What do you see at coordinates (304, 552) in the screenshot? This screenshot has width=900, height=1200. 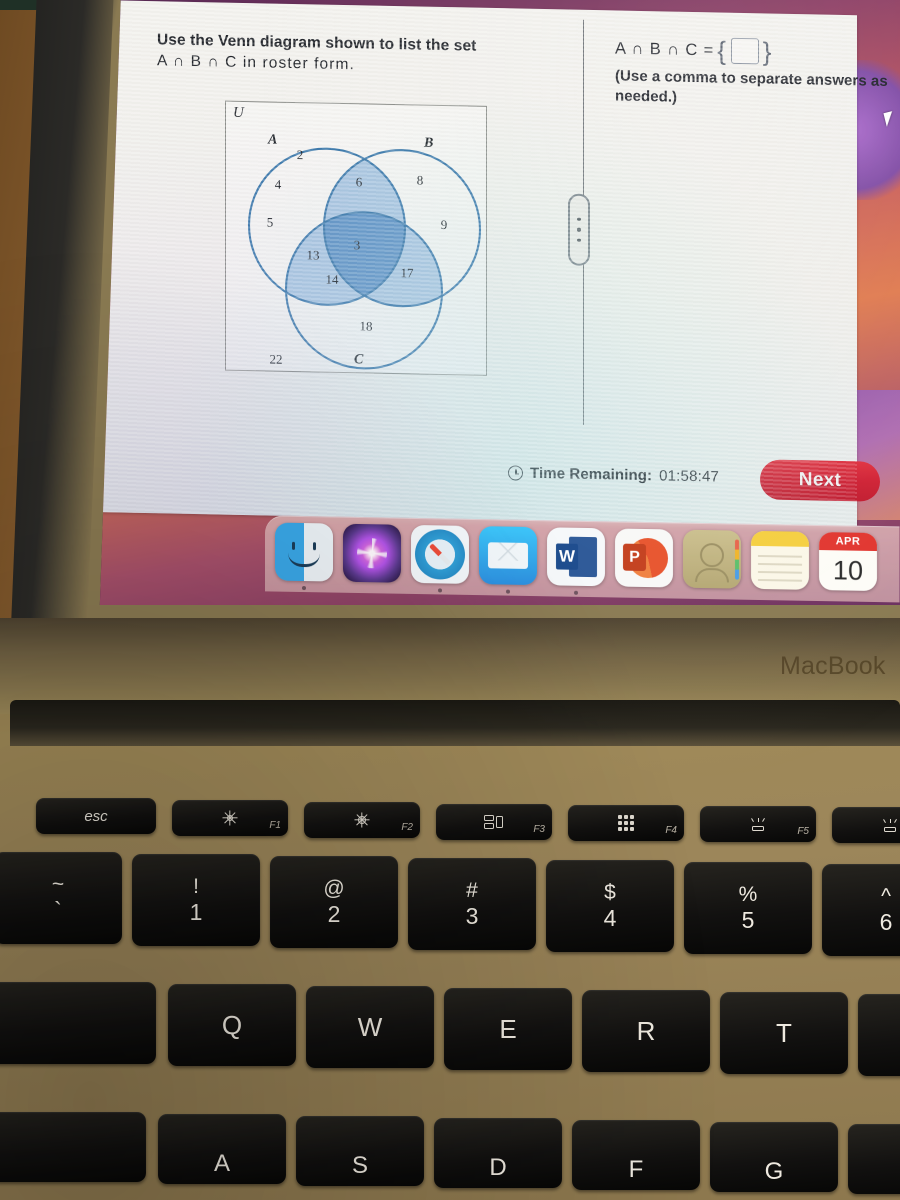 I see `finder-icon` at bounding box center [304, 552].